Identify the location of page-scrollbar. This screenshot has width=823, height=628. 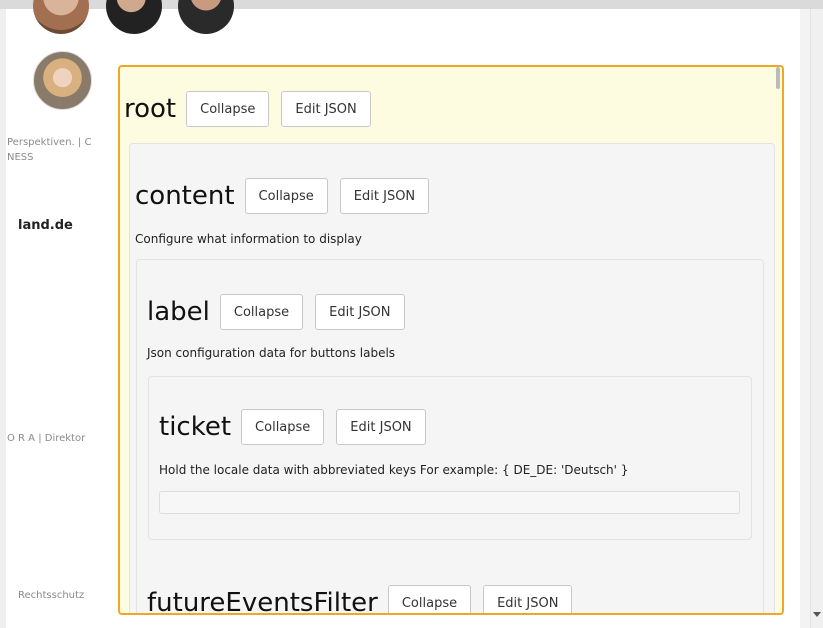
(816, 318).